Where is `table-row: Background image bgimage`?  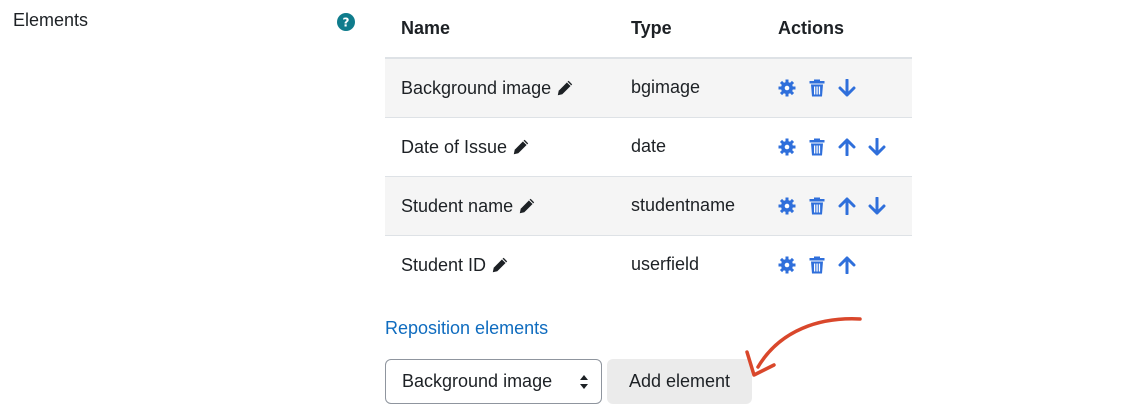 table-row: Background image bgimage is located at coordinates (648, 87).